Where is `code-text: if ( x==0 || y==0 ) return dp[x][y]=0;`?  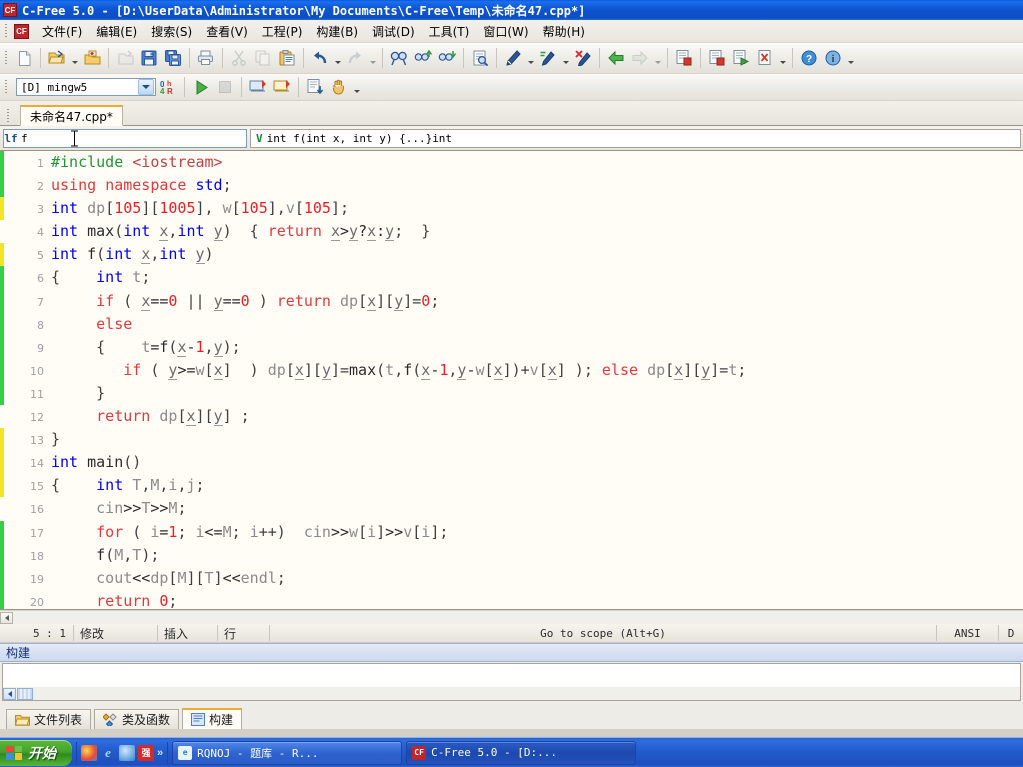
code-text: if ( x==0 || y==0 ) return dp[x][y]=0; is located at coordinates (243, 301).